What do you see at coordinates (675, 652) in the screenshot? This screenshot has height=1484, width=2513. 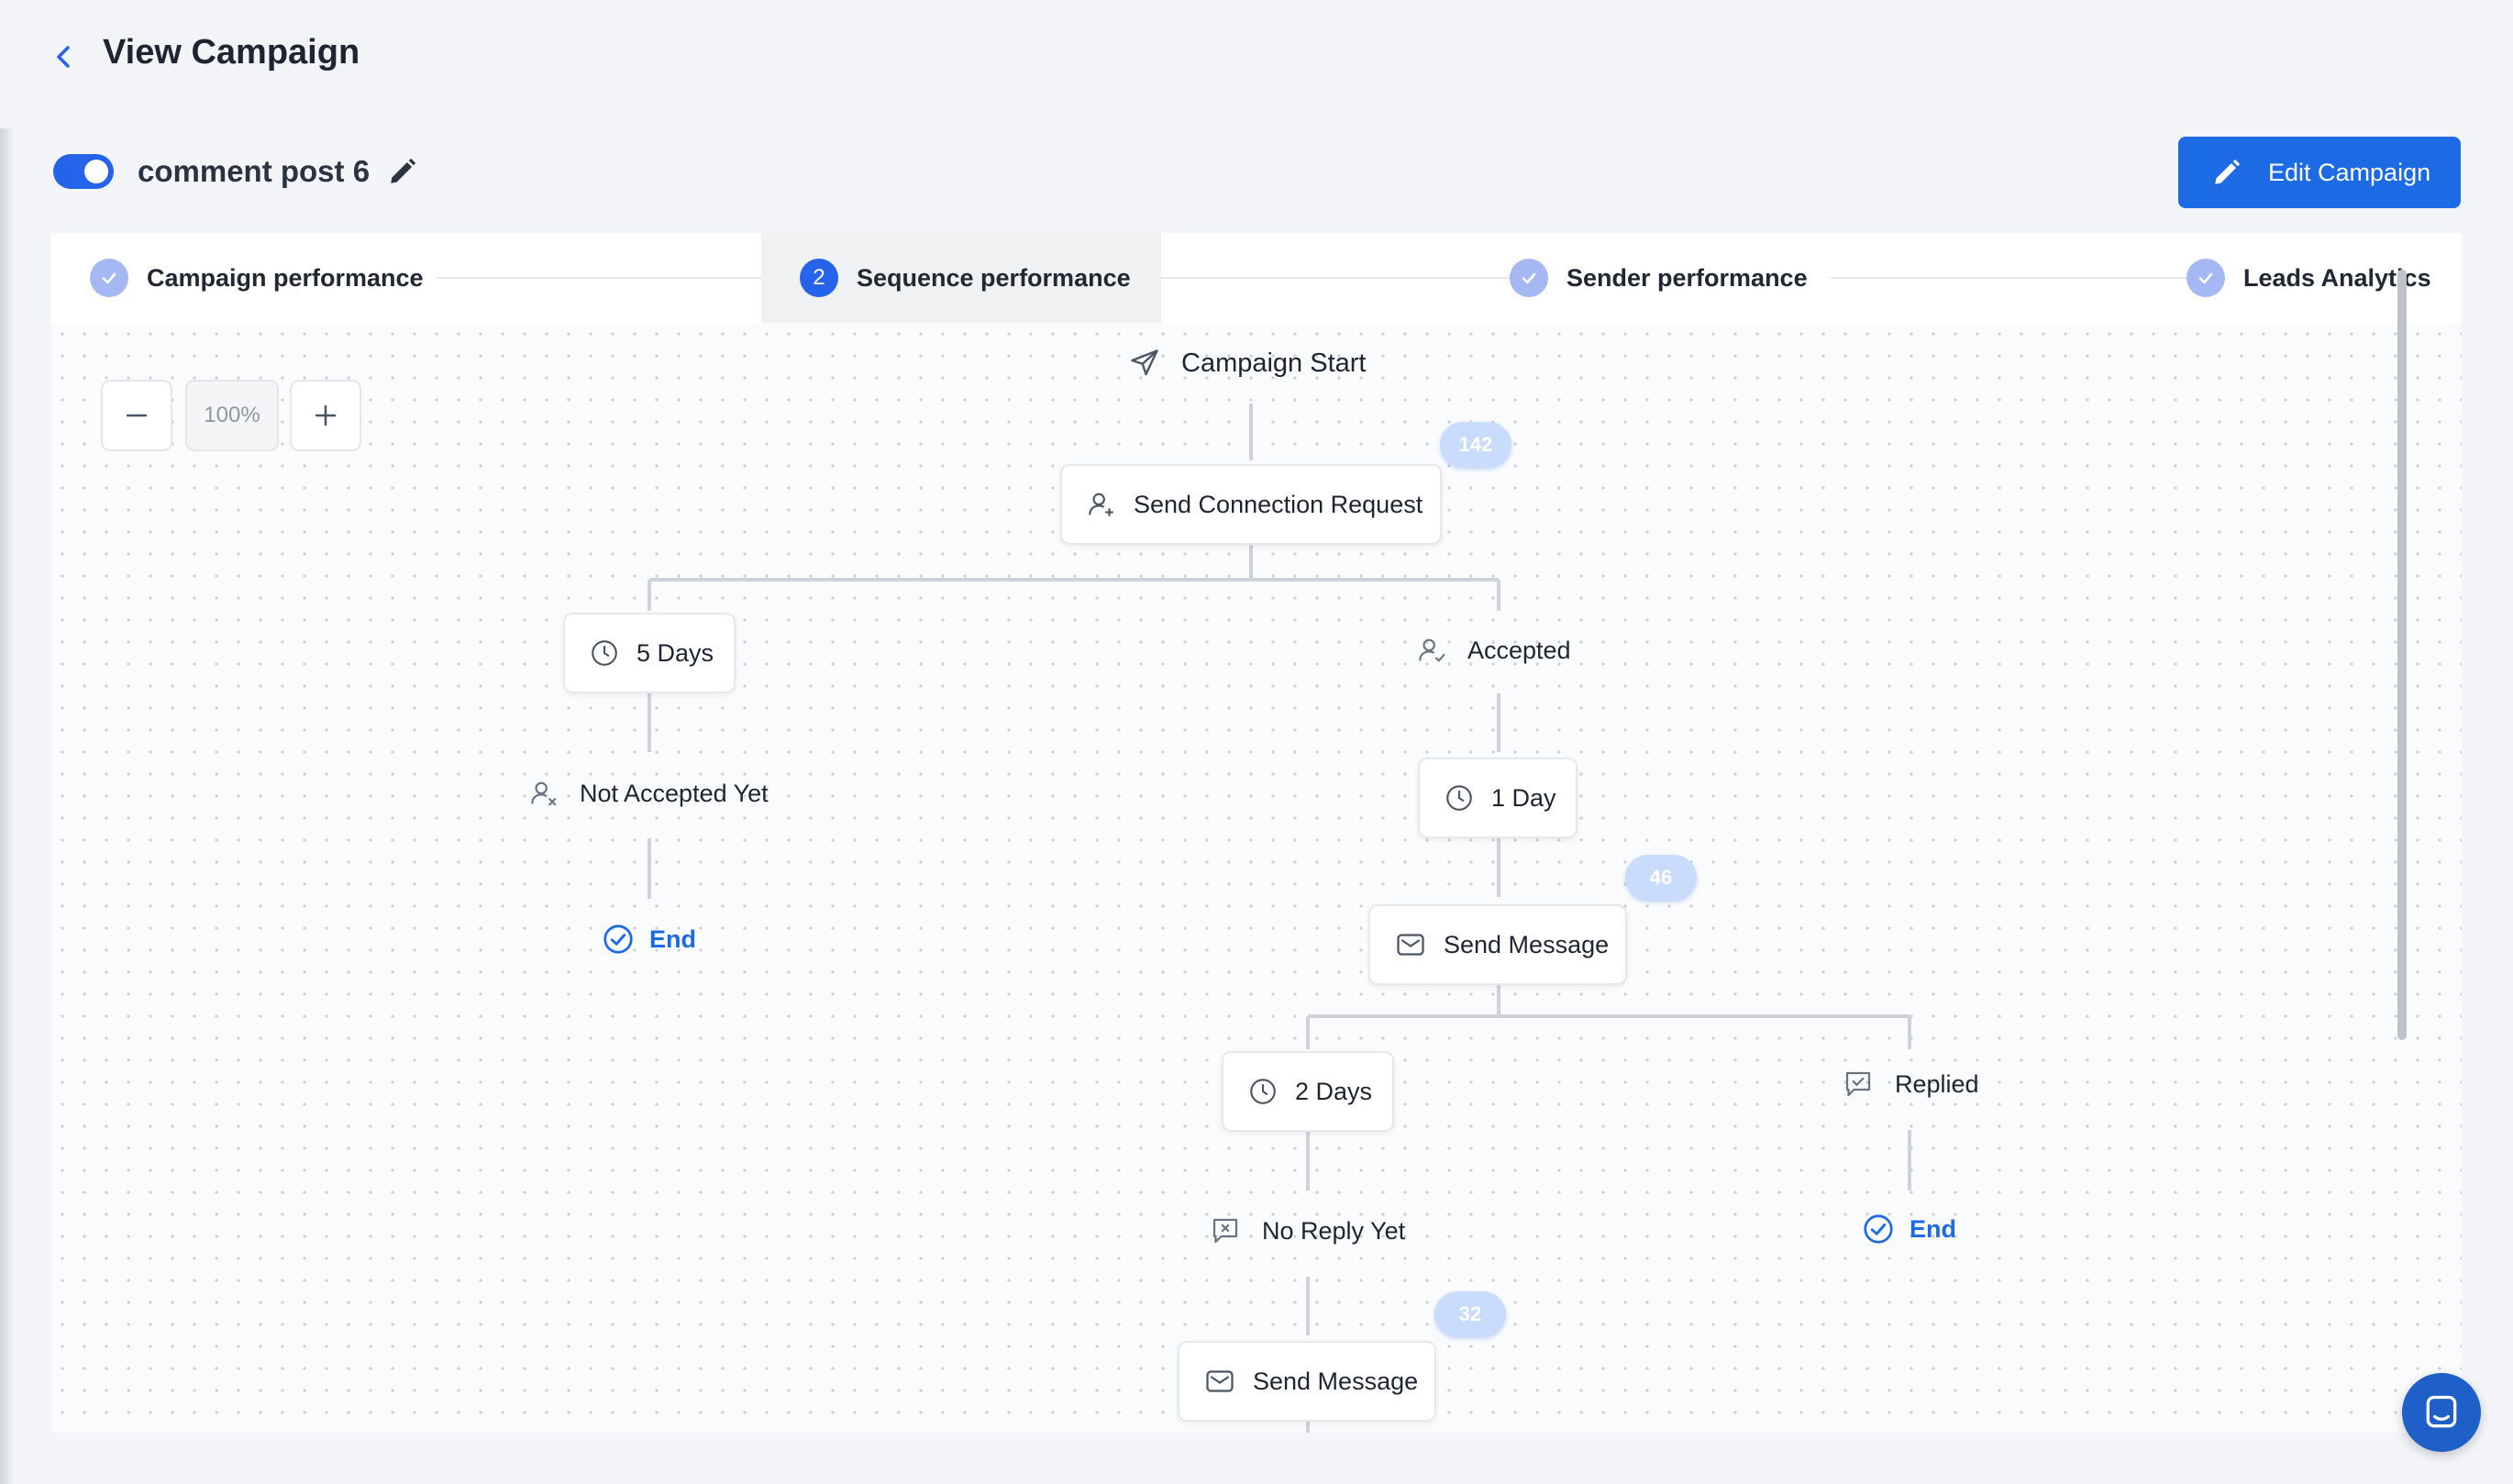 I see `node-label: 5 Days` at bounding box center [675, 652].